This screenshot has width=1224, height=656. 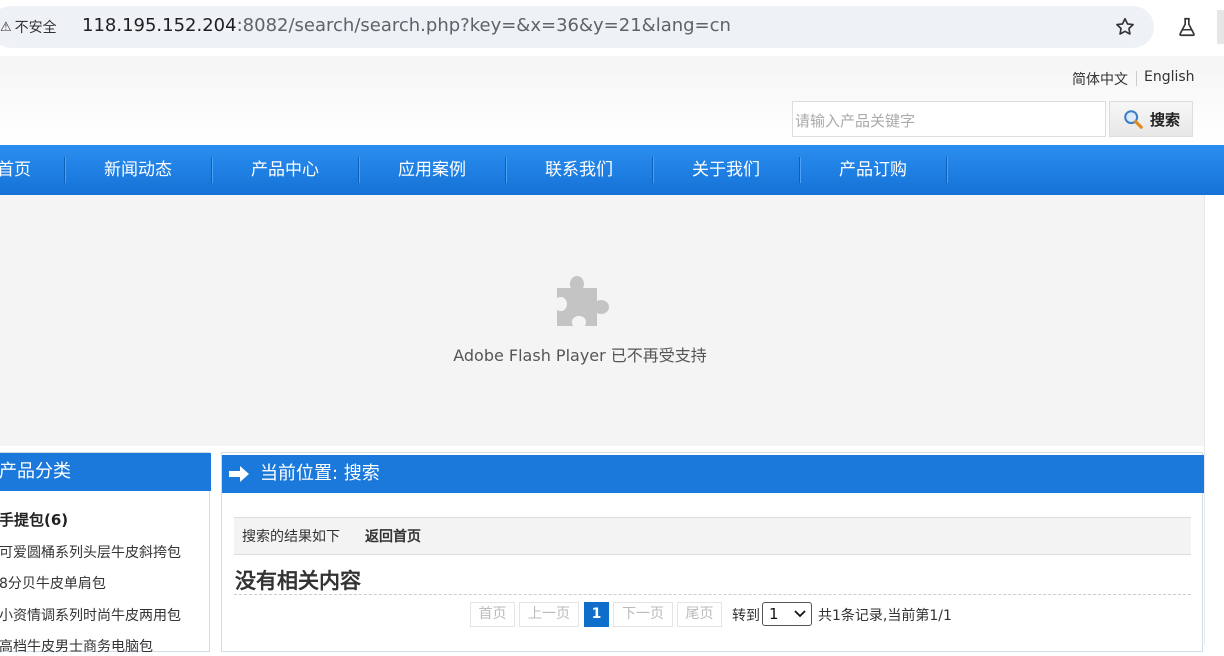 I want to click on arrow-right-icon, so click(x=239, y=474).